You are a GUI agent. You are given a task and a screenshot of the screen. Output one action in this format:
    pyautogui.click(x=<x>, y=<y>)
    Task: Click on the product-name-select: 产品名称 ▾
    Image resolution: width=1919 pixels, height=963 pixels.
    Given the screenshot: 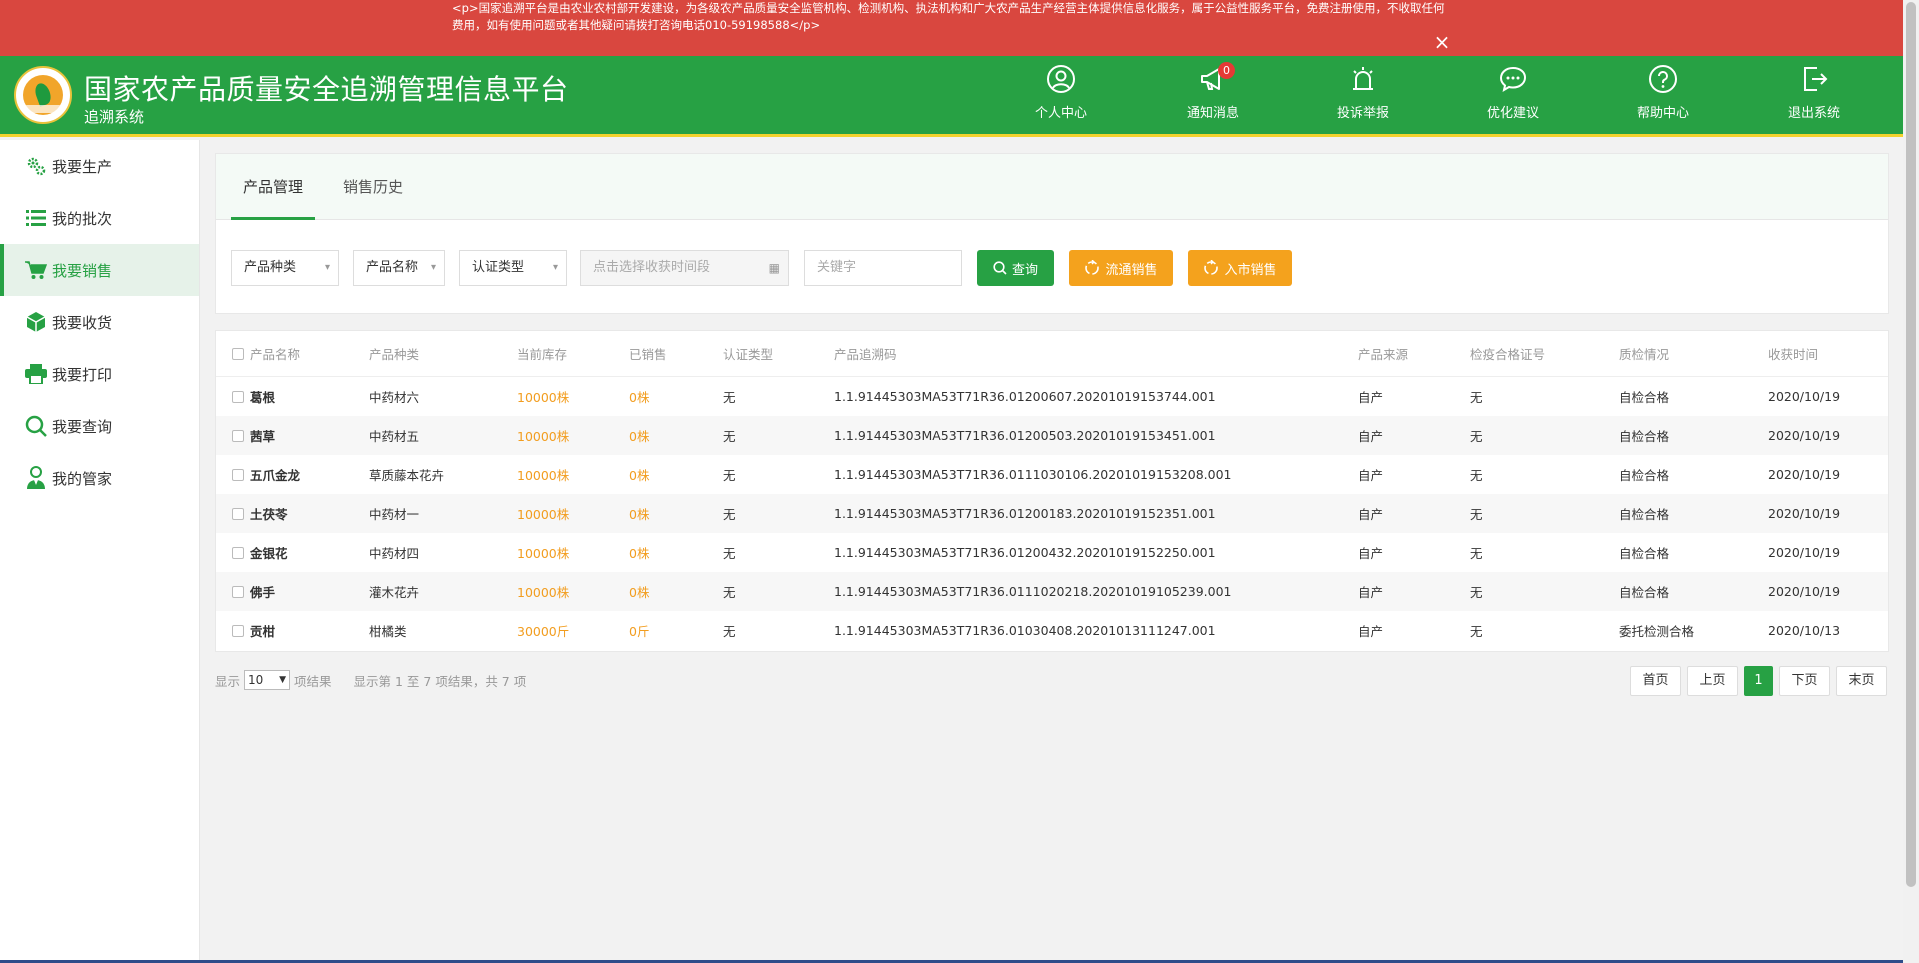 What is the action you would take?
    pyautogui.click(x=399, y=268)
    